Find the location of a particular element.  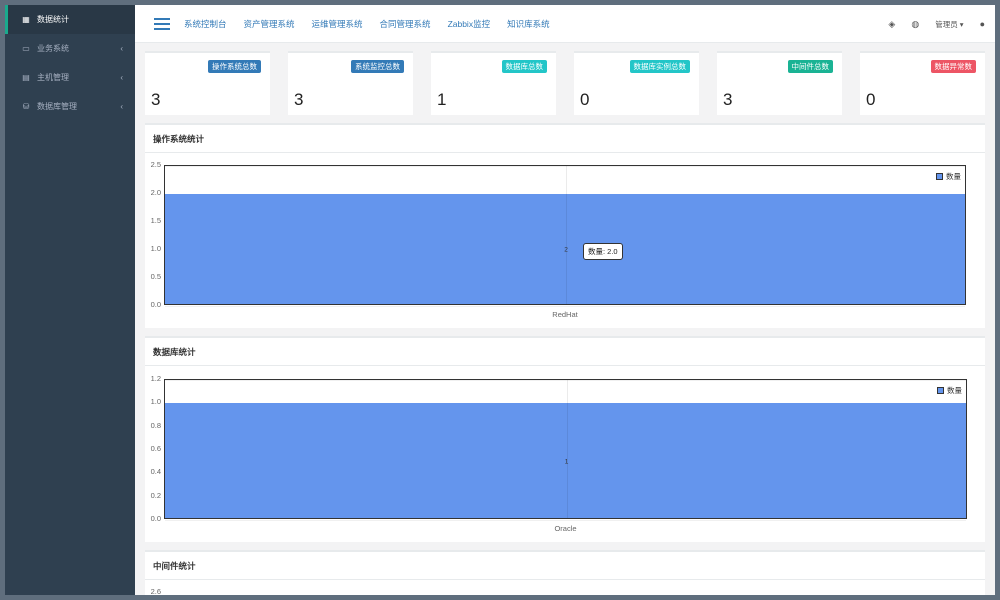

chart-tooltip: 数量: 2.0 is located at coordinates (603, 251).